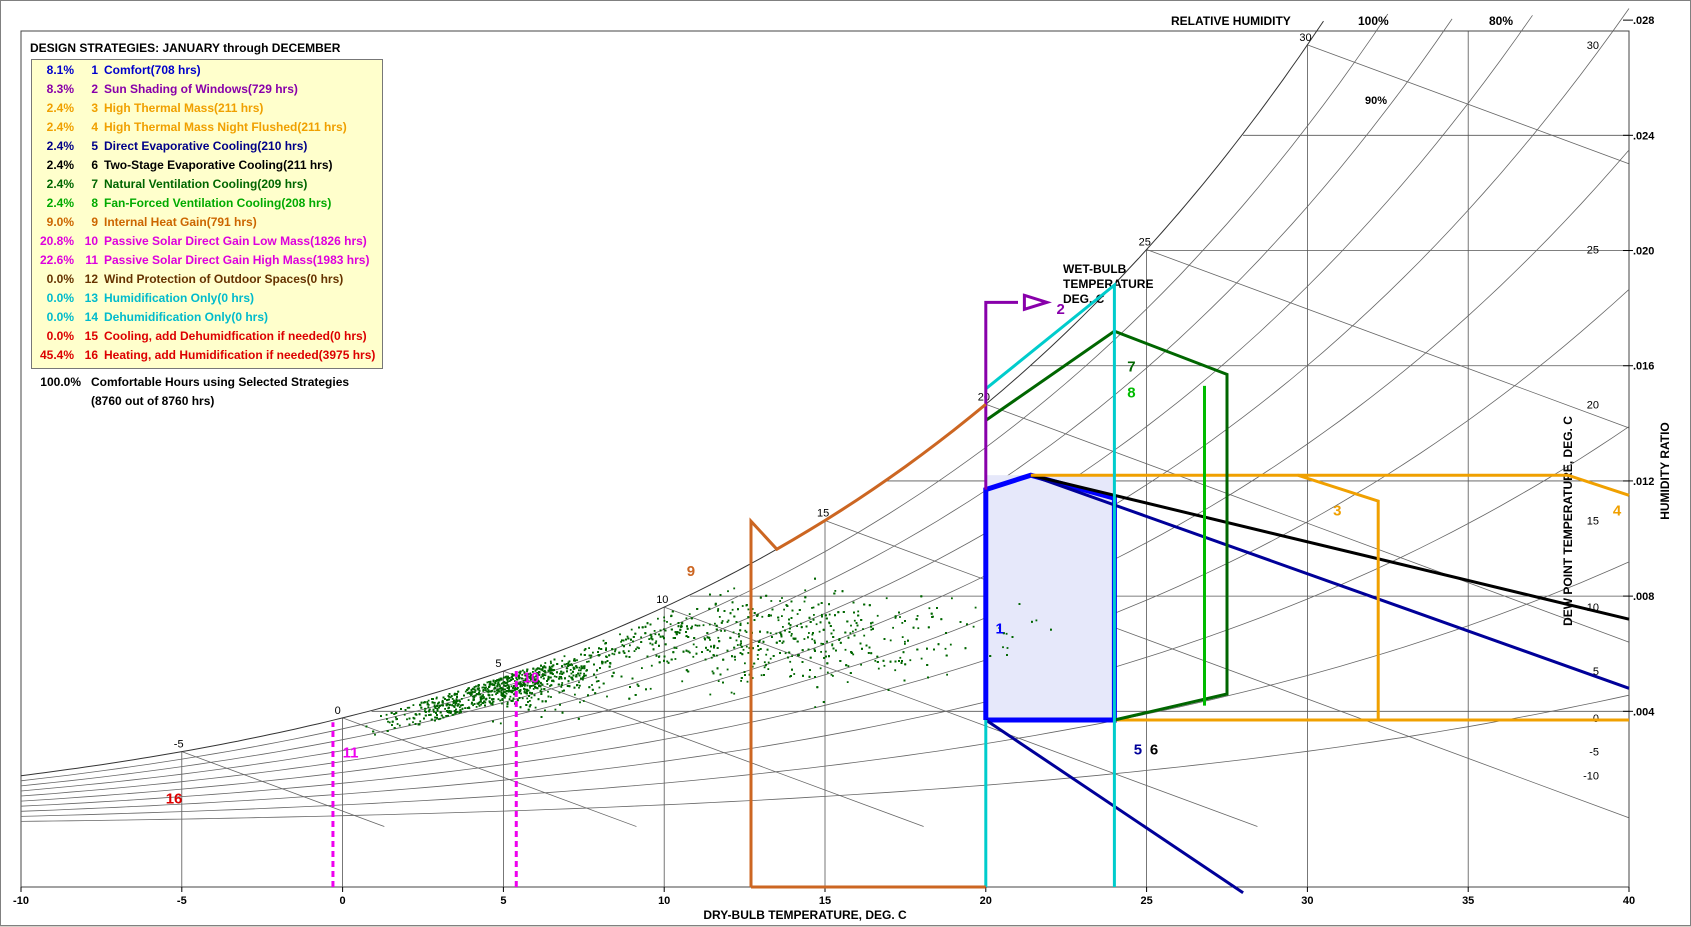  What do you see at coordinates (1643, 252) in the screenshot?
I see `humidity-tick-label: .020` at bounding box center [1643, 252].